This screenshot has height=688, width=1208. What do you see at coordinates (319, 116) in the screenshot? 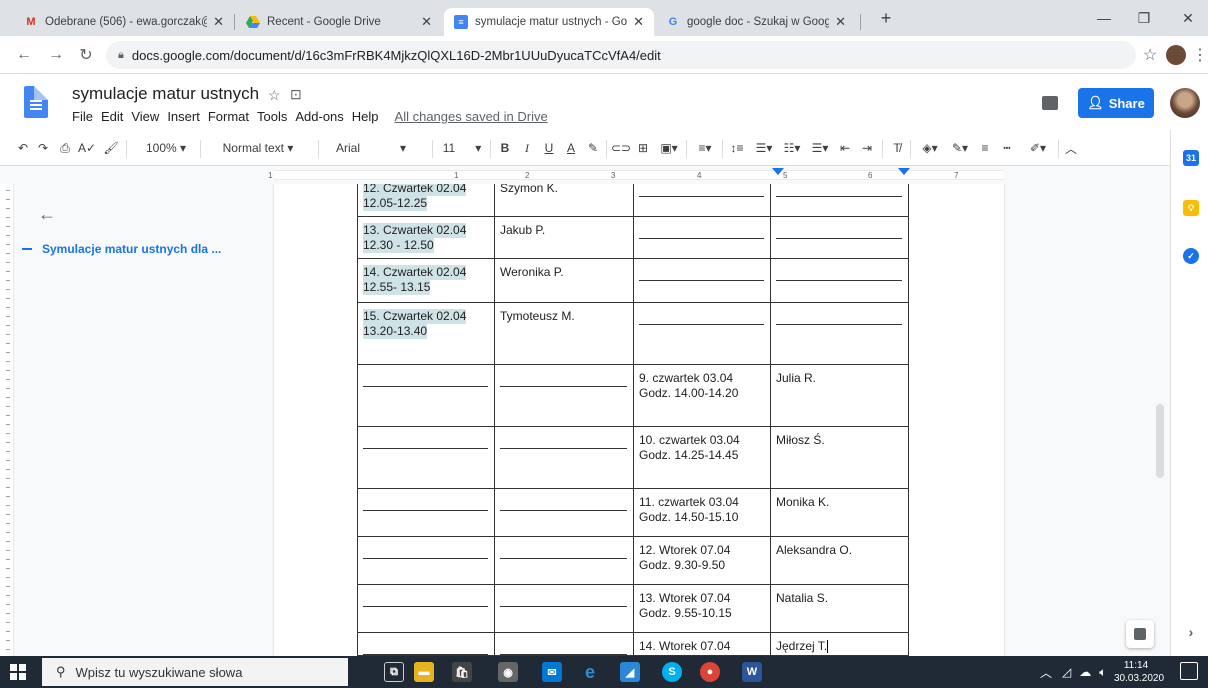
I see `menu-addons: Add-ons` at bounding box center [319, 116].